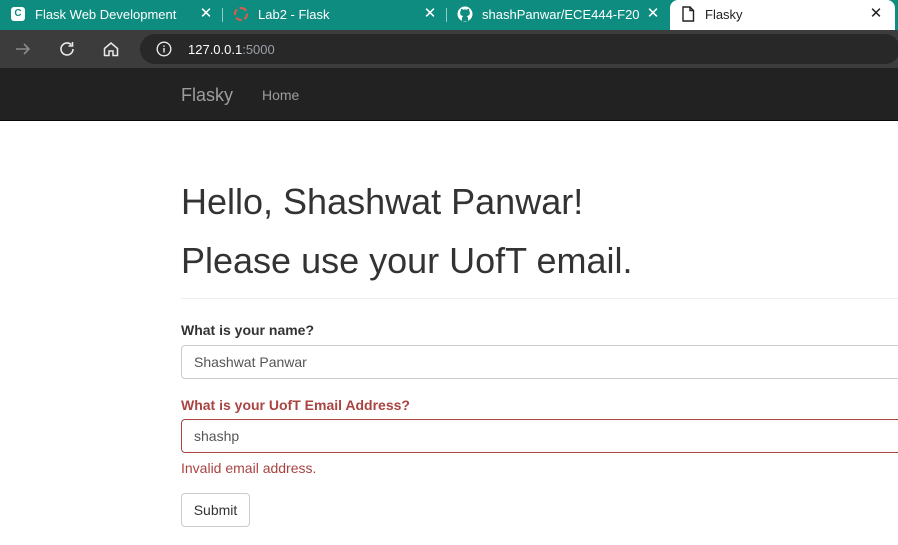  I want to click on email-notice-heading: Please use your UofT email., so click(407, 260).